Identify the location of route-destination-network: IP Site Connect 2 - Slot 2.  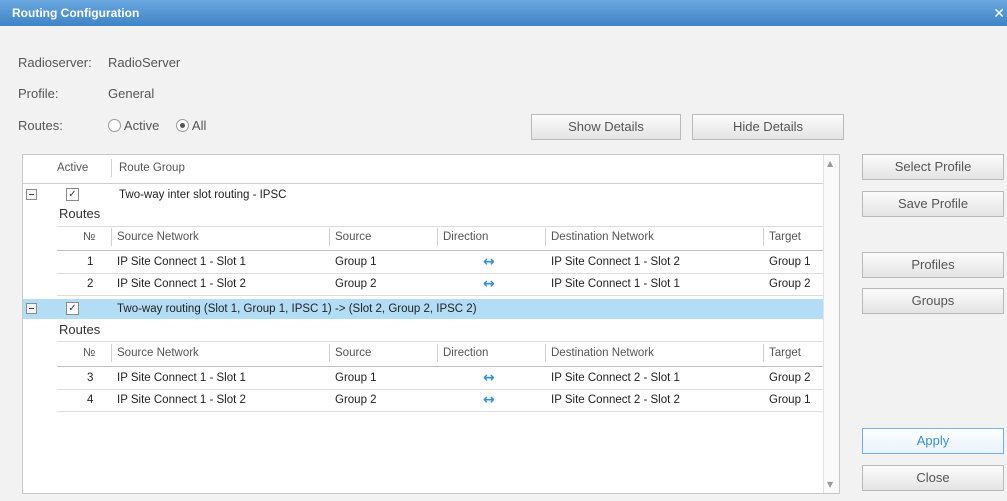
(615, 400).